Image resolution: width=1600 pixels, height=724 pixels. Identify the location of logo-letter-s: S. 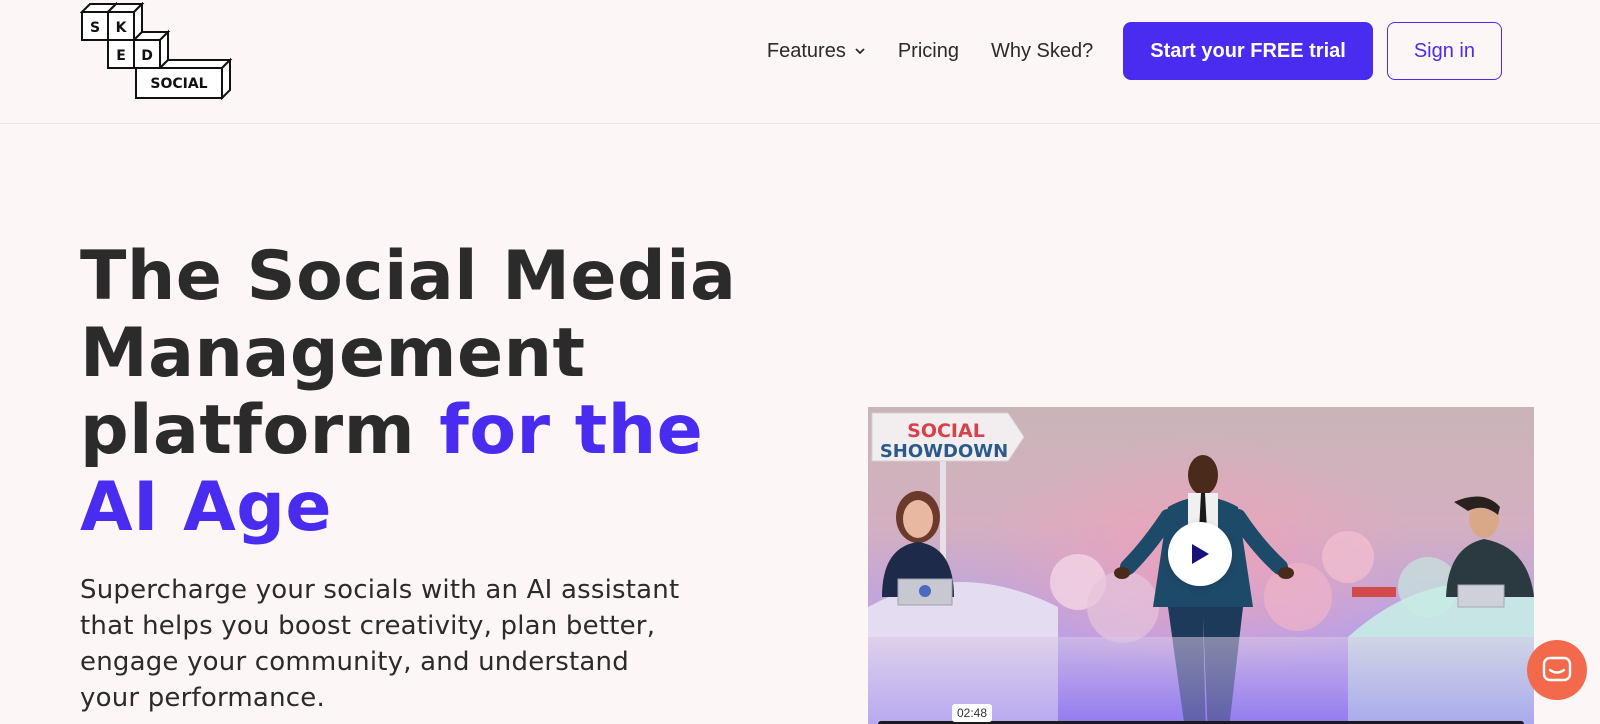
(95, 28).